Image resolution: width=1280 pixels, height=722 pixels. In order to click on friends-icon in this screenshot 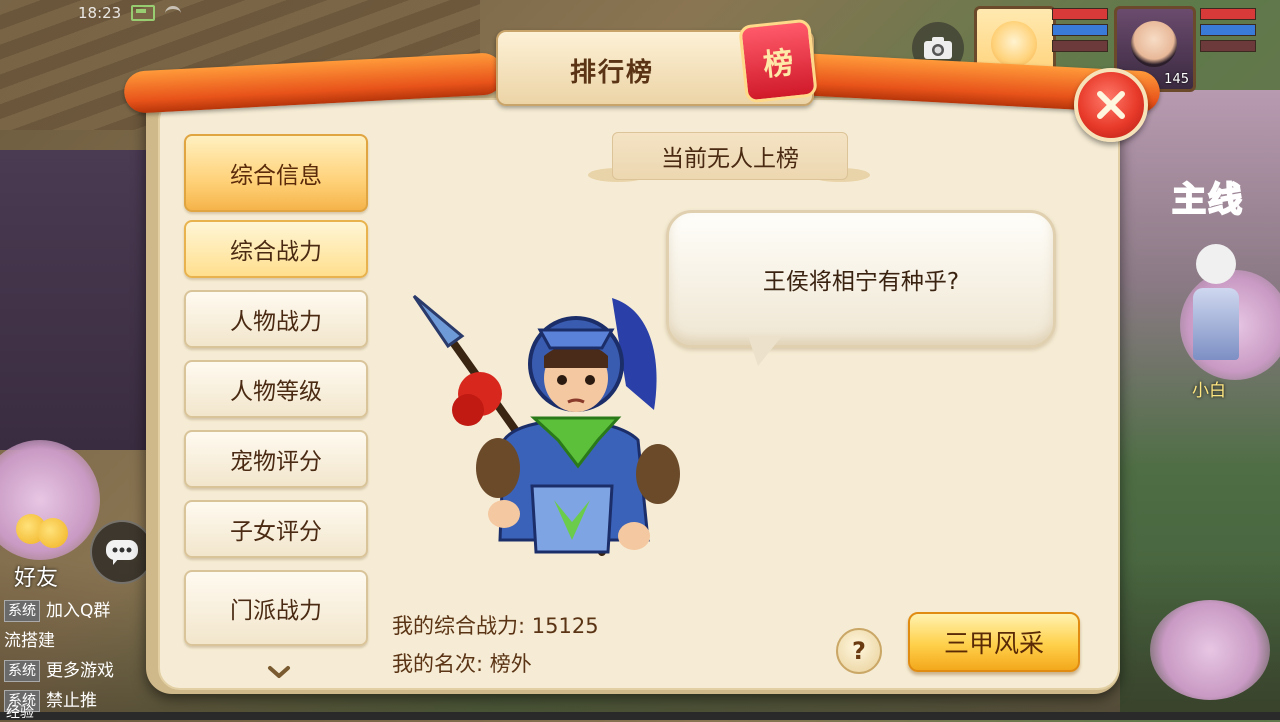, I will do `click(42, 538)`.